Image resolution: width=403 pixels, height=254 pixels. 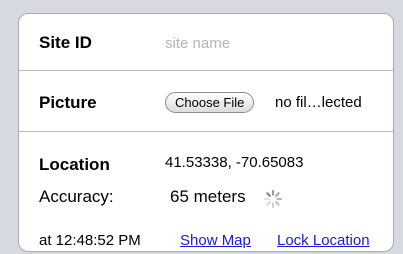 What do you see at coordinates (215, 240) in the screenshot?
I see `show-map-link: Show Map` at bounding box center [215, 240].